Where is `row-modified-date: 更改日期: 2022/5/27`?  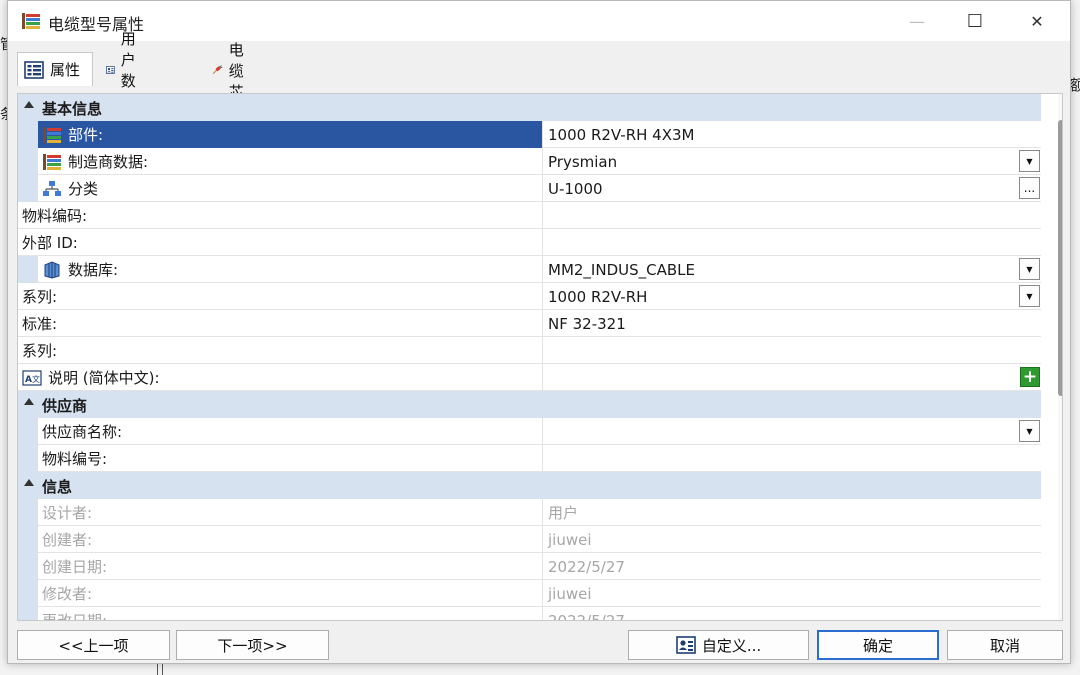 row-modified-date: 更改日期: 2022/5/27 is located at coordinates (529, 613).